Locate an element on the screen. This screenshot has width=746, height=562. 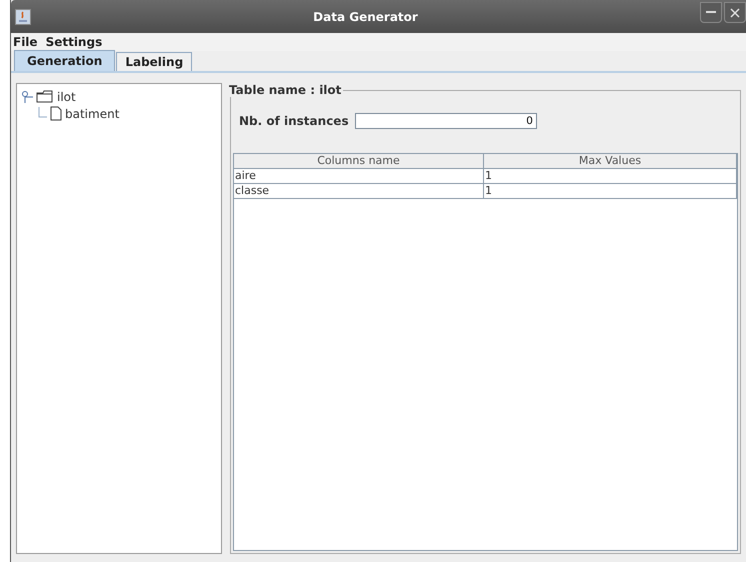
toggle-icon is located at coordinates (27, 96).